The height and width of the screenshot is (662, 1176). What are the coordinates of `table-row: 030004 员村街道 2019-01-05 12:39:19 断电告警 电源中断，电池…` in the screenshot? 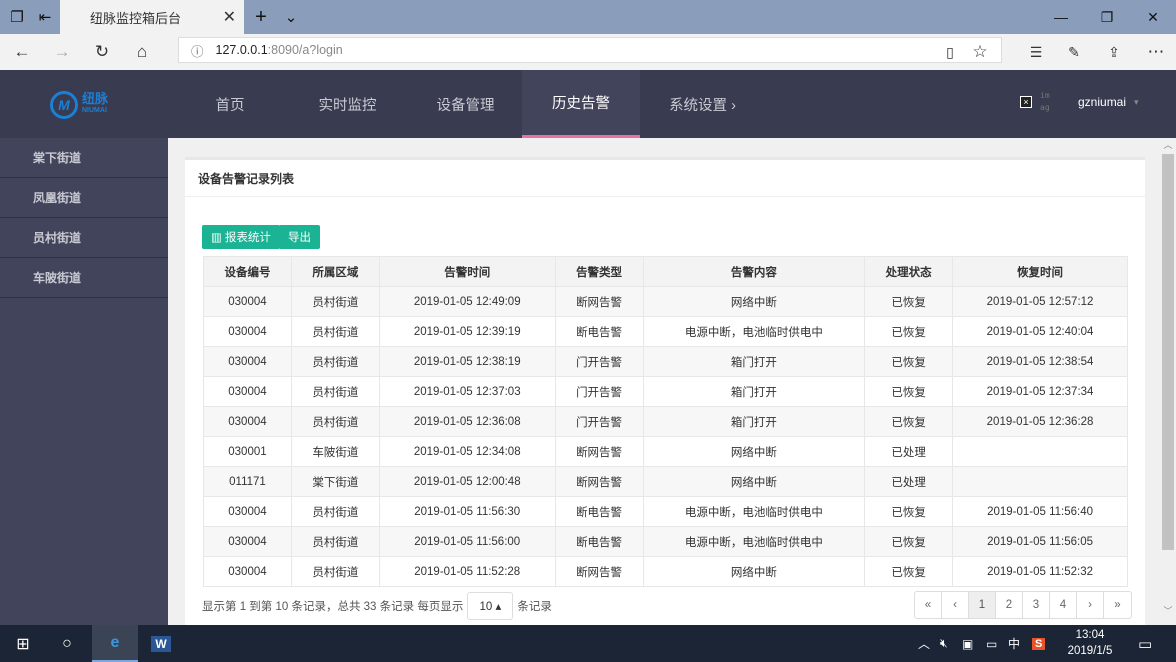 It's located at (665, 331).